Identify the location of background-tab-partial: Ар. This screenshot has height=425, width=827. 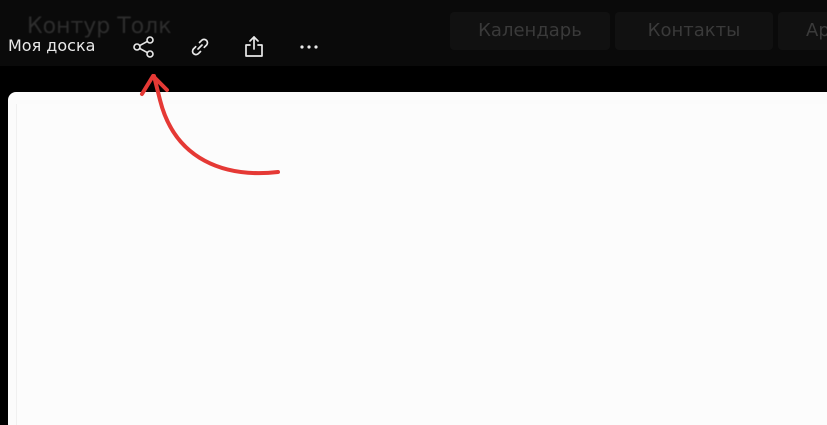
(802, 31).